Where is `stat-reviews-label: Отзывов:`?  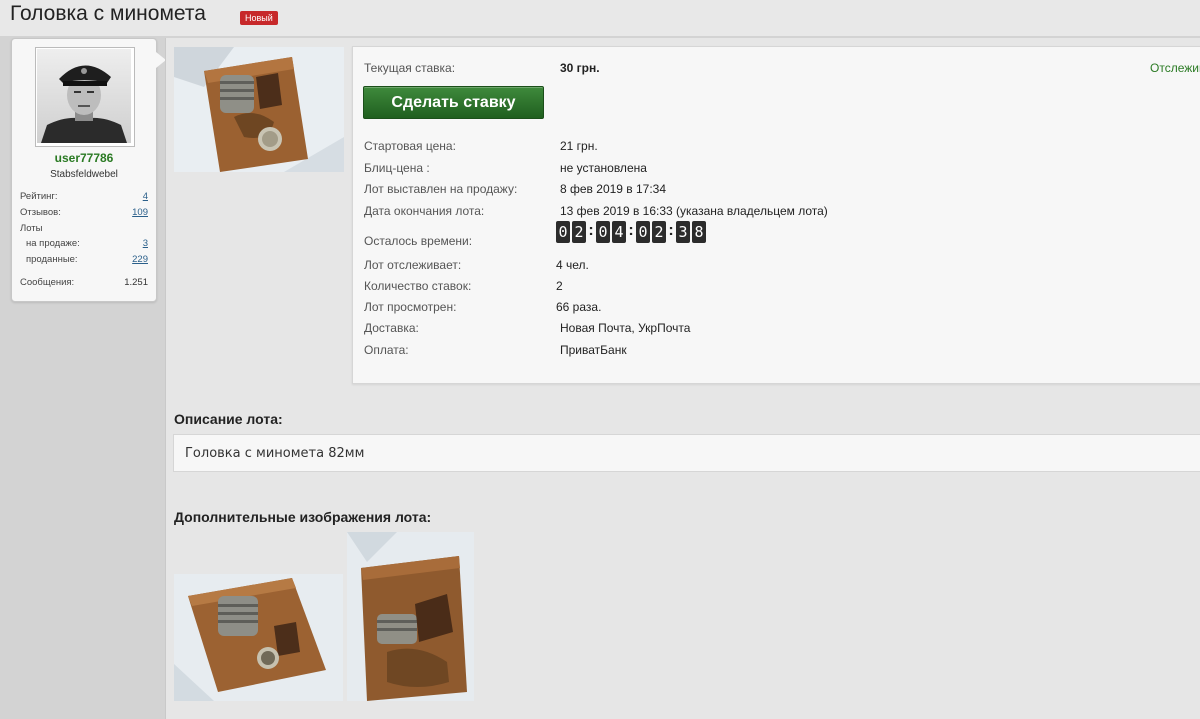 stat-reviews-label: Отзывов: is located at coordinates (40, 212).